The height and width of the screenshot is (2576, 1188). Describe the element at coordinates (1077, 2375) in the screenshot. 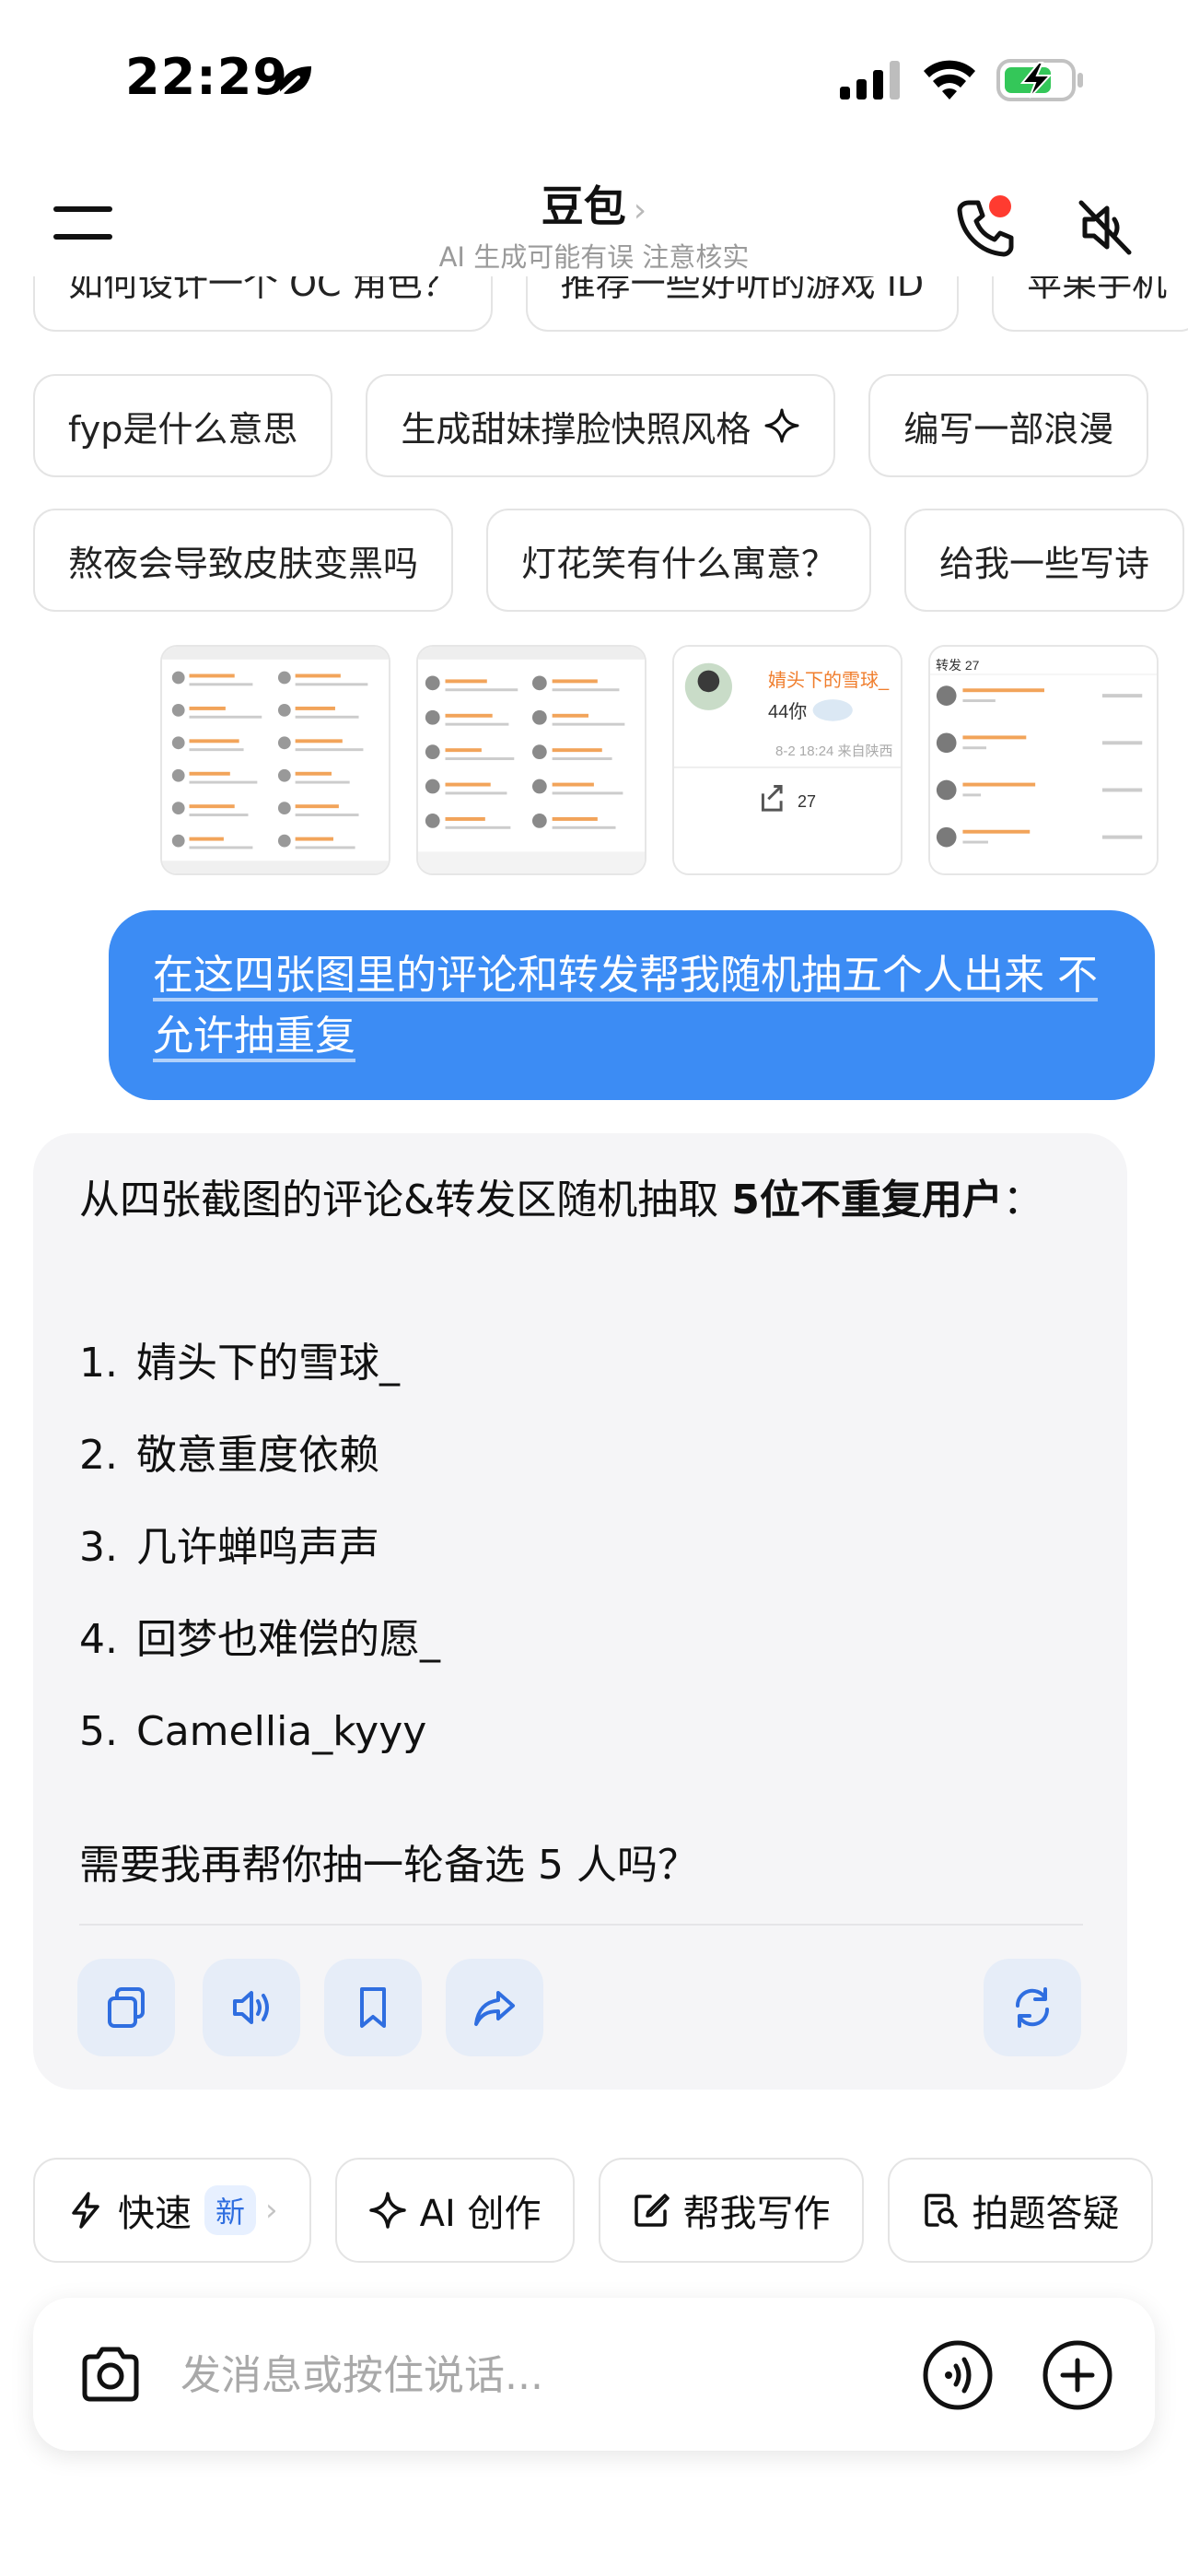

I see `plus-icon` at that location.